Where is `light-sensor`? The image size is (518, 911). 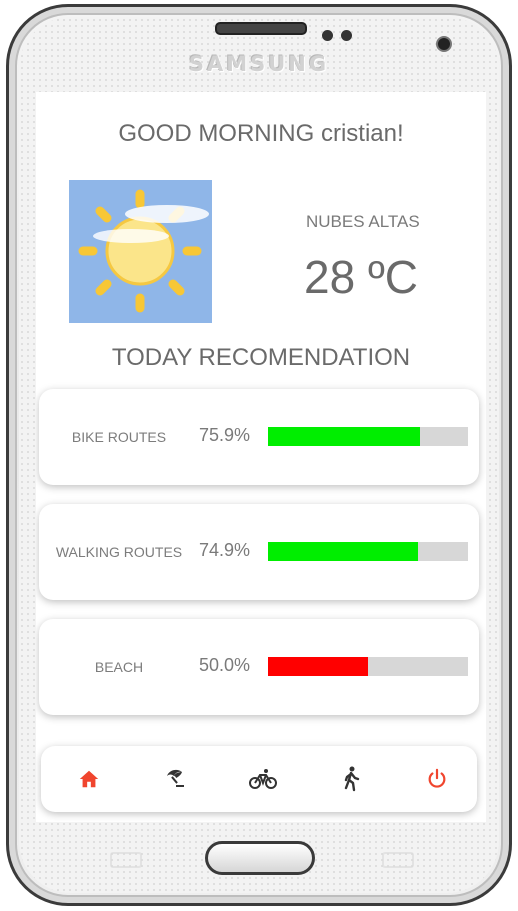 light-sensor is located at coordinates (346, 35).